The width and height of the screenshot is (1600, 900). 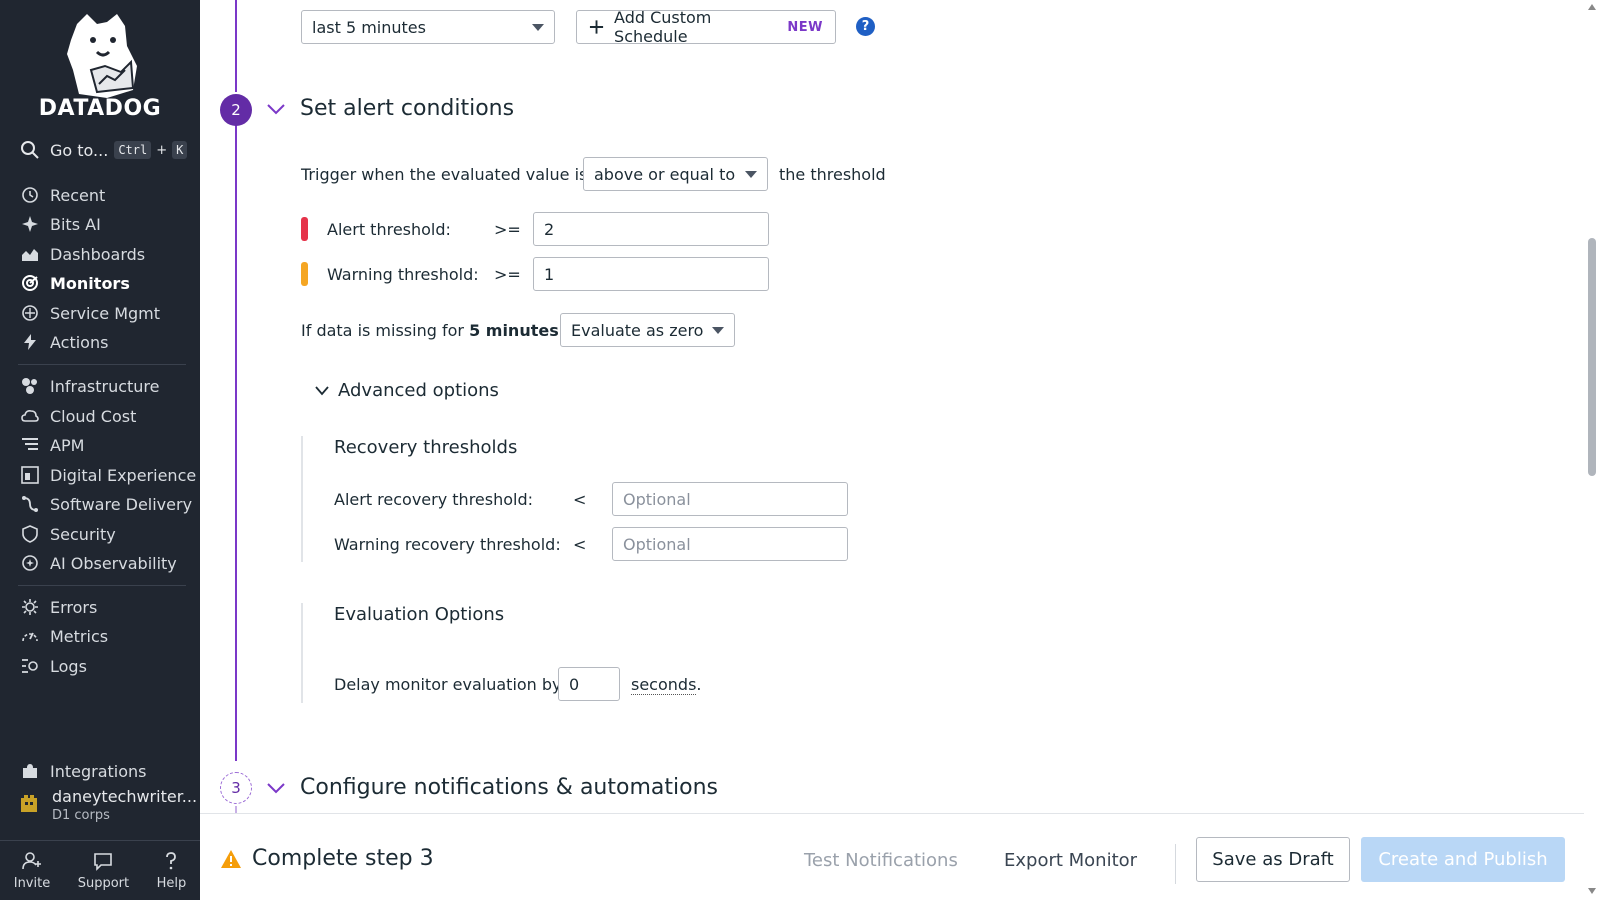 I want to click on sidebar-item-label: Digital Experience, so click(x=123, y=475).